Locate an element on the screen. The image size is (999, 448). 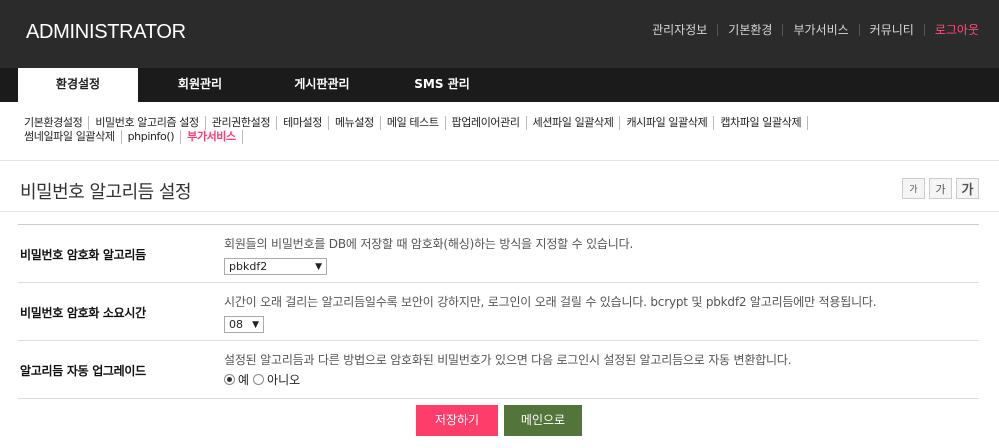
subnav-item-popup: 팝업레이어관리 is located at coordinates (485, 123).